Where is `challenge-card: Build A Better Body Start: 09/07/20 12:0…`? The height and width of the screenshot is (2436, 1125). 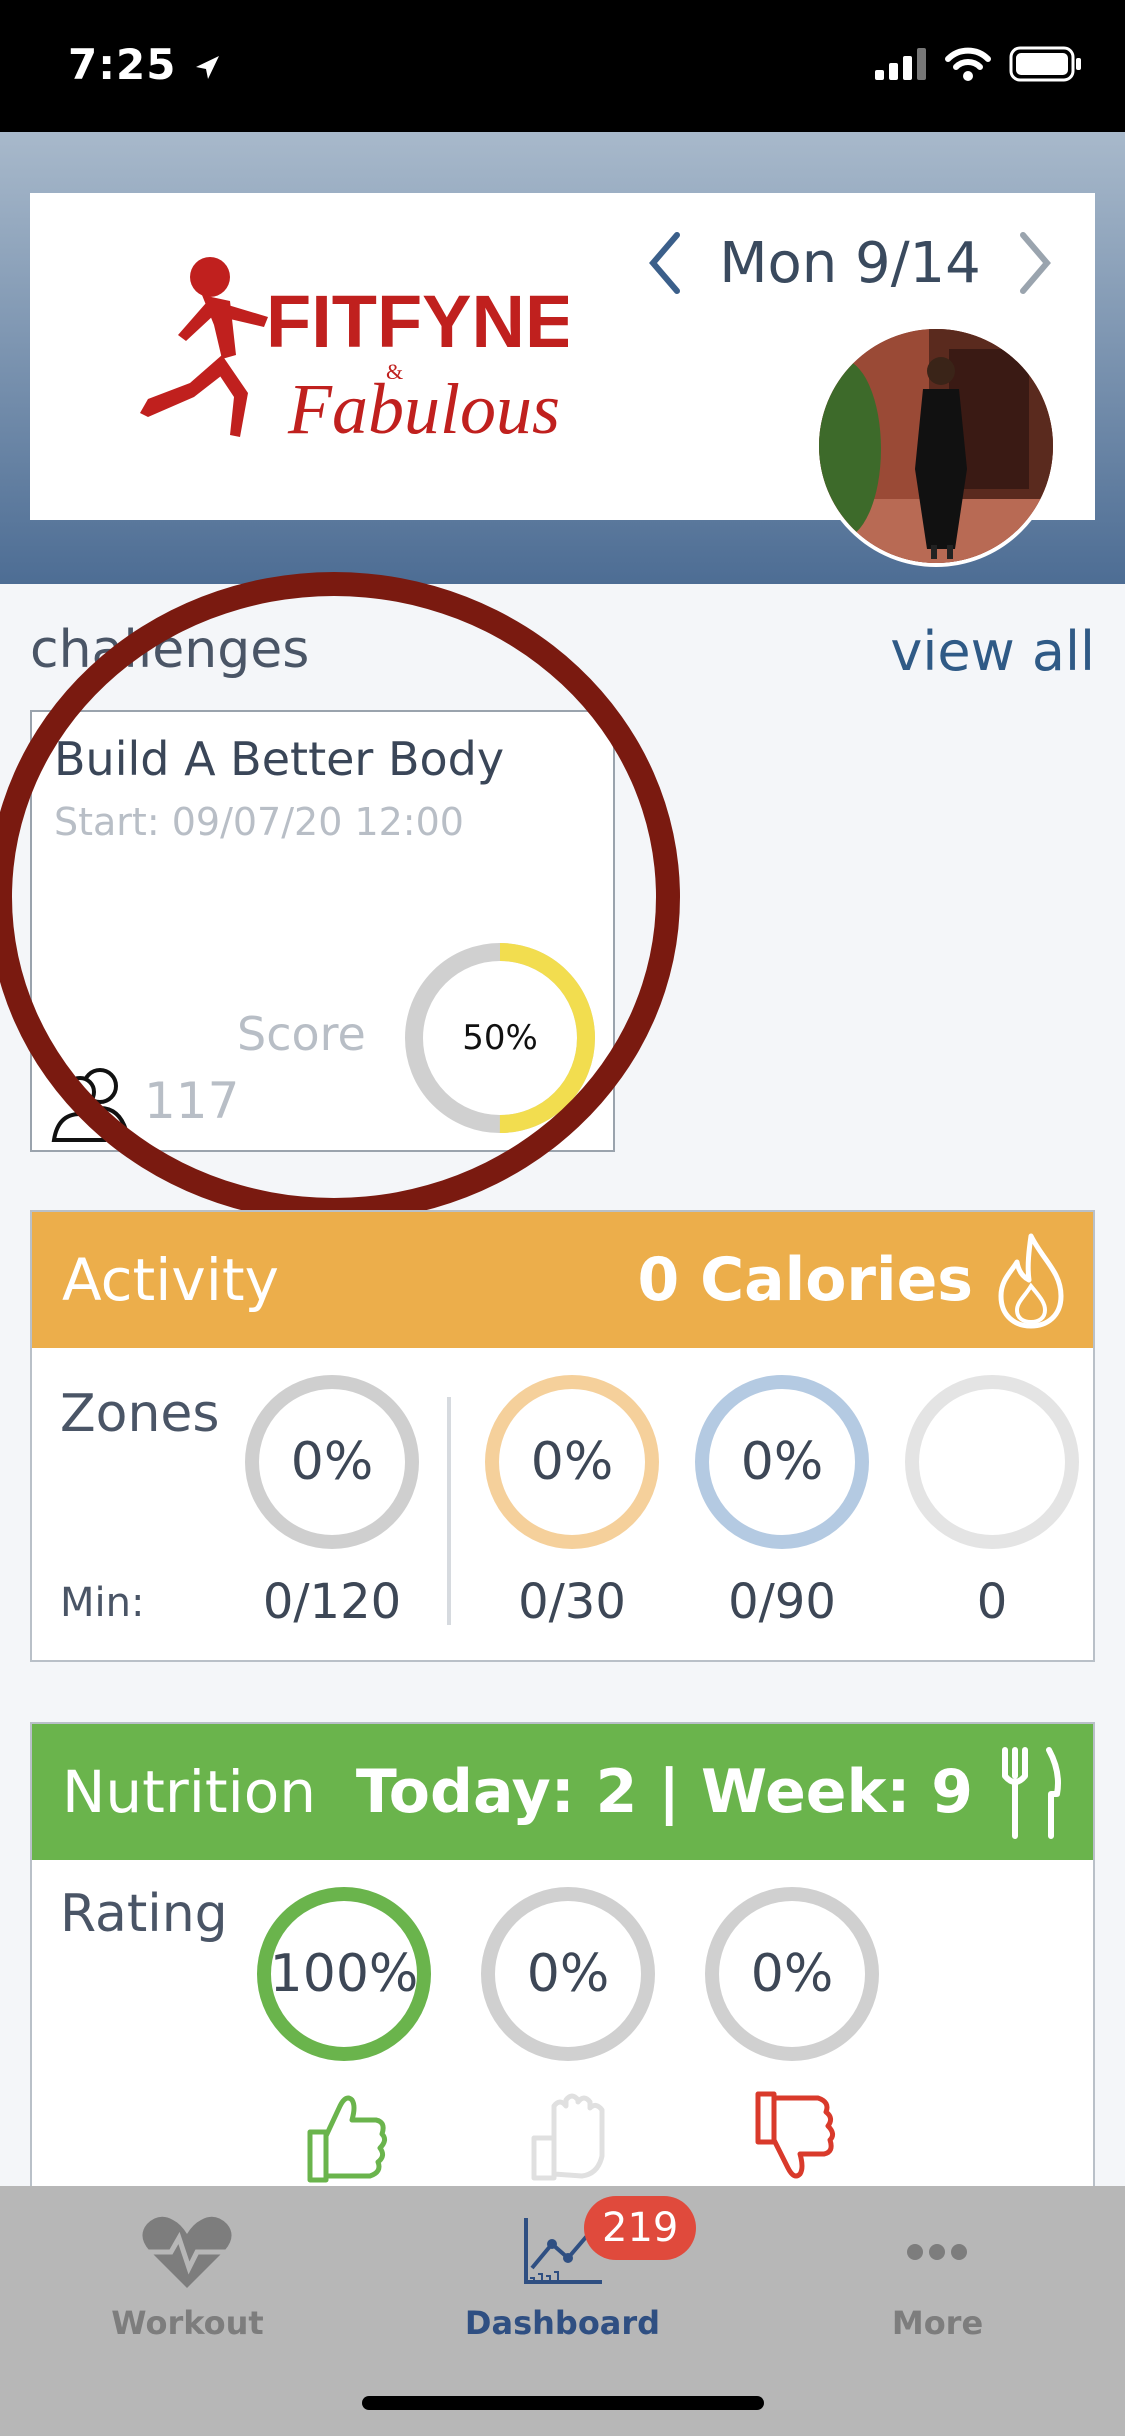 challenge-card: Build A Better Body Start: 09/07/20 12:0… is located at coordinates (322, 931).